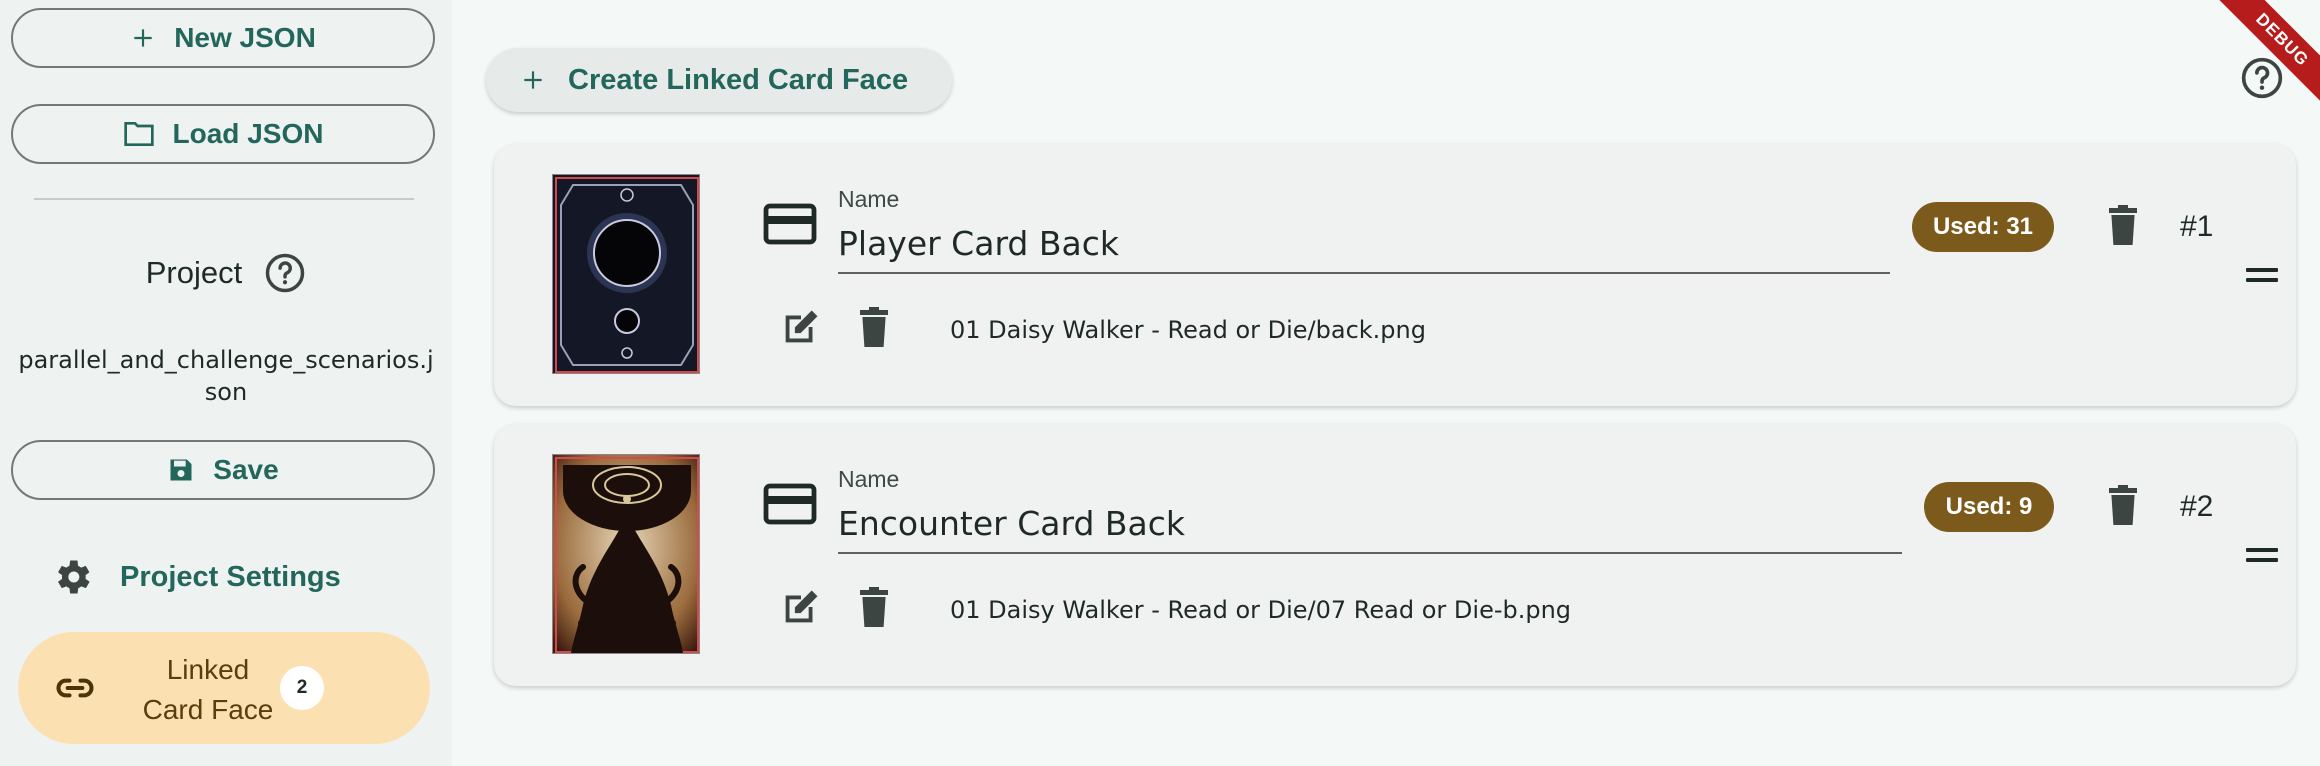  I want to click on linked-card-face-label: Linked Card Face, so click(208, 690).